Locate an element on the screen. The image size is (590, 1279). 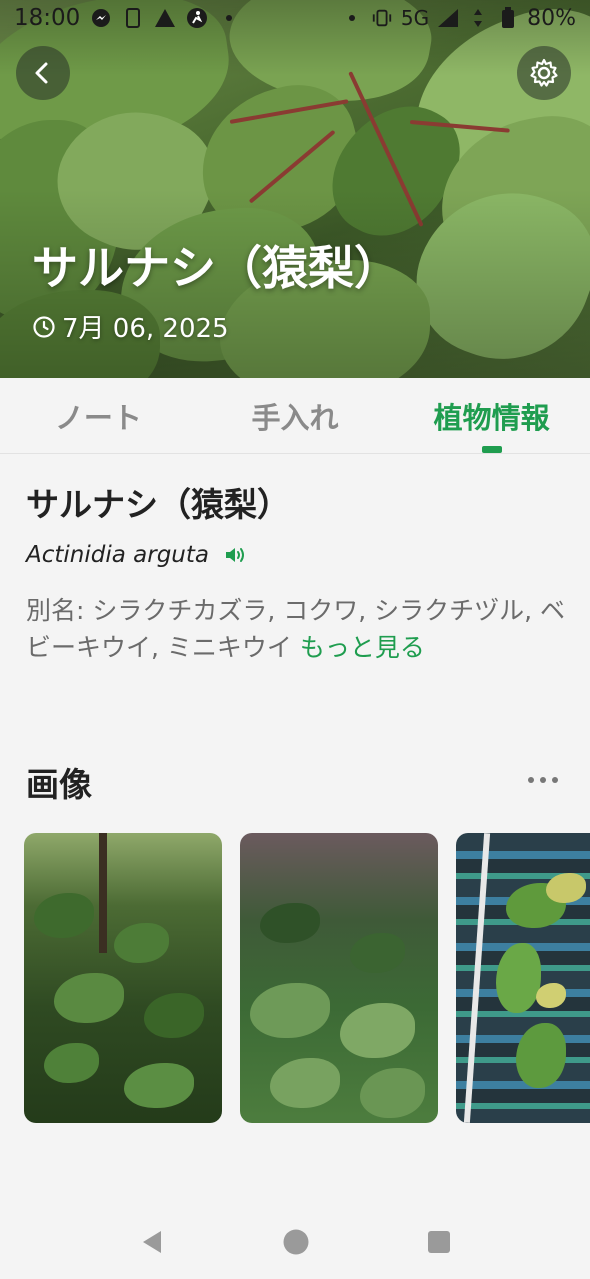
signal-icon is located at coordinates (448, 18).